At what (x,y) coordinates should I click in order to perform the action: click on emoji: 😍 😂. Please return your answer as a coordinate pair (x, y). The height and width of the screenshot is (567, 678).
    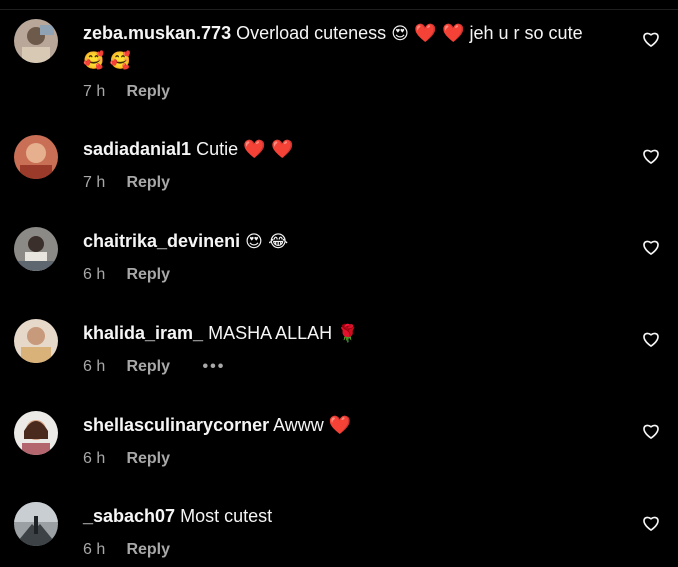
    Looking at the image, I should click on (267, 242).